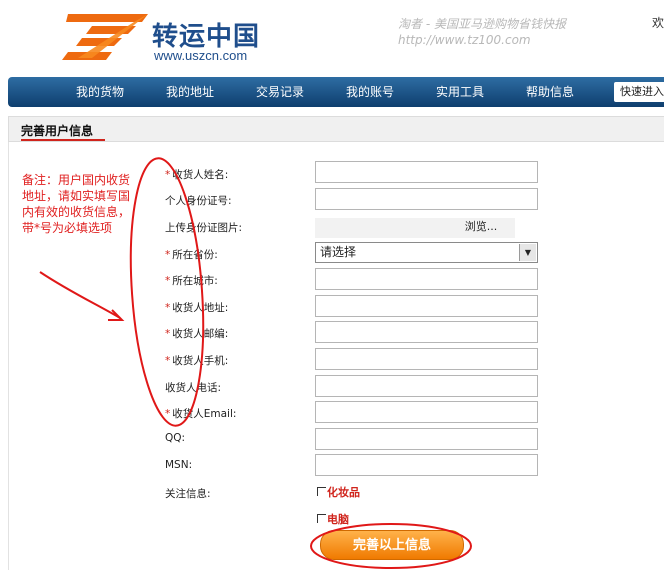 The image size is (664, 570). What do you see at coordinates (197, 308) in the screenshot?
I see `label-address: * 收货人地址:` at bounding box center [197, 308].